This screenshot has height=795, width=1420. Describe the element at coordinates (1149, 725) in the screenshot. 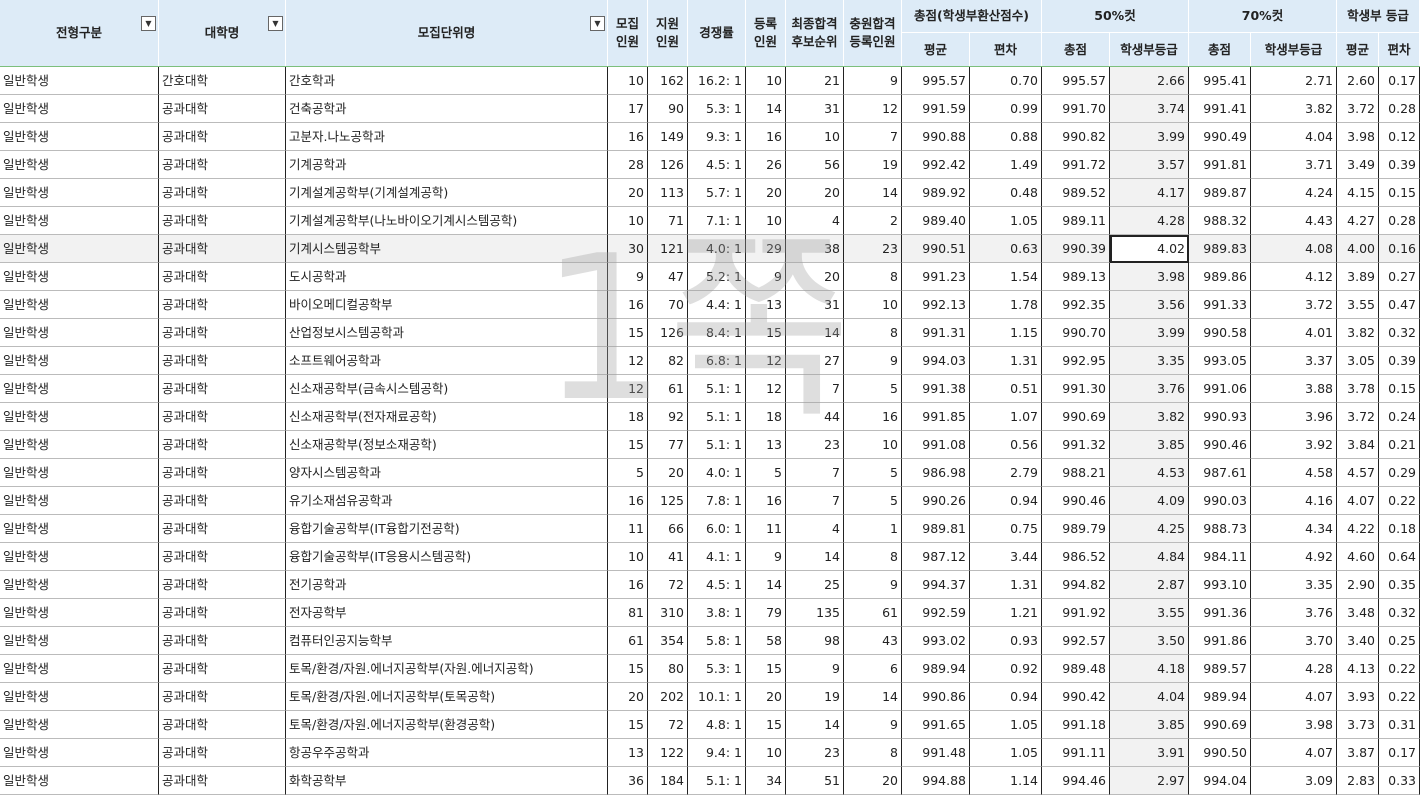

I see `cell-50-grade: 3.85` at that location.